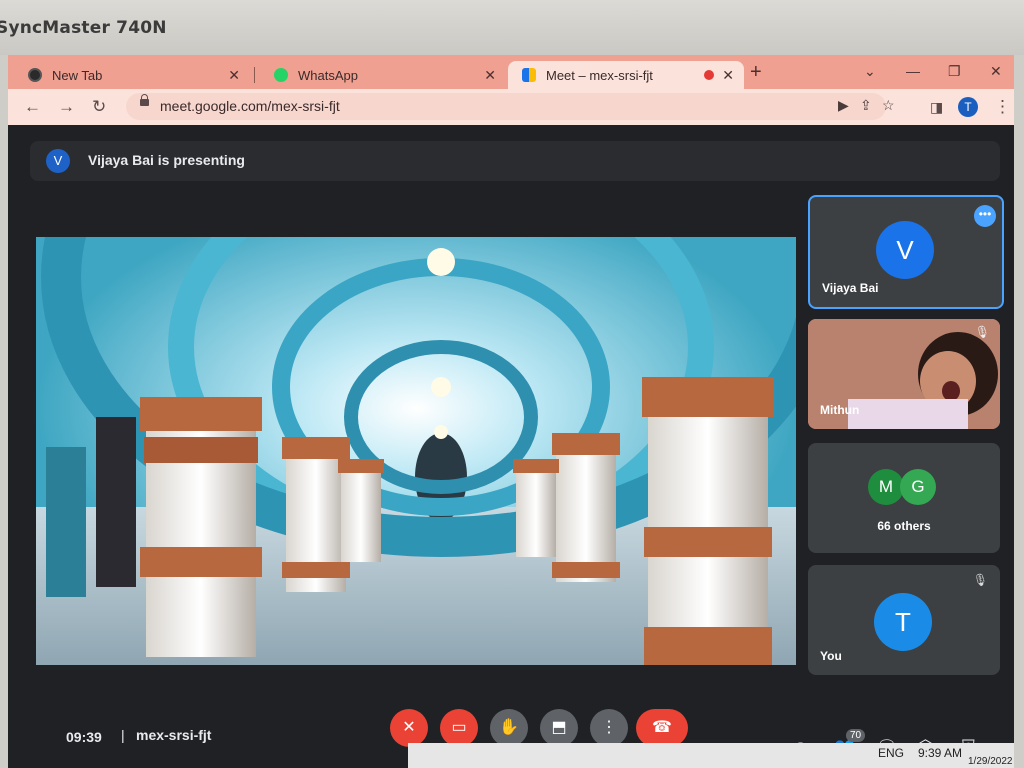 The image size is (1024, 768). I want to click on tab-separator, so click(254, 75).